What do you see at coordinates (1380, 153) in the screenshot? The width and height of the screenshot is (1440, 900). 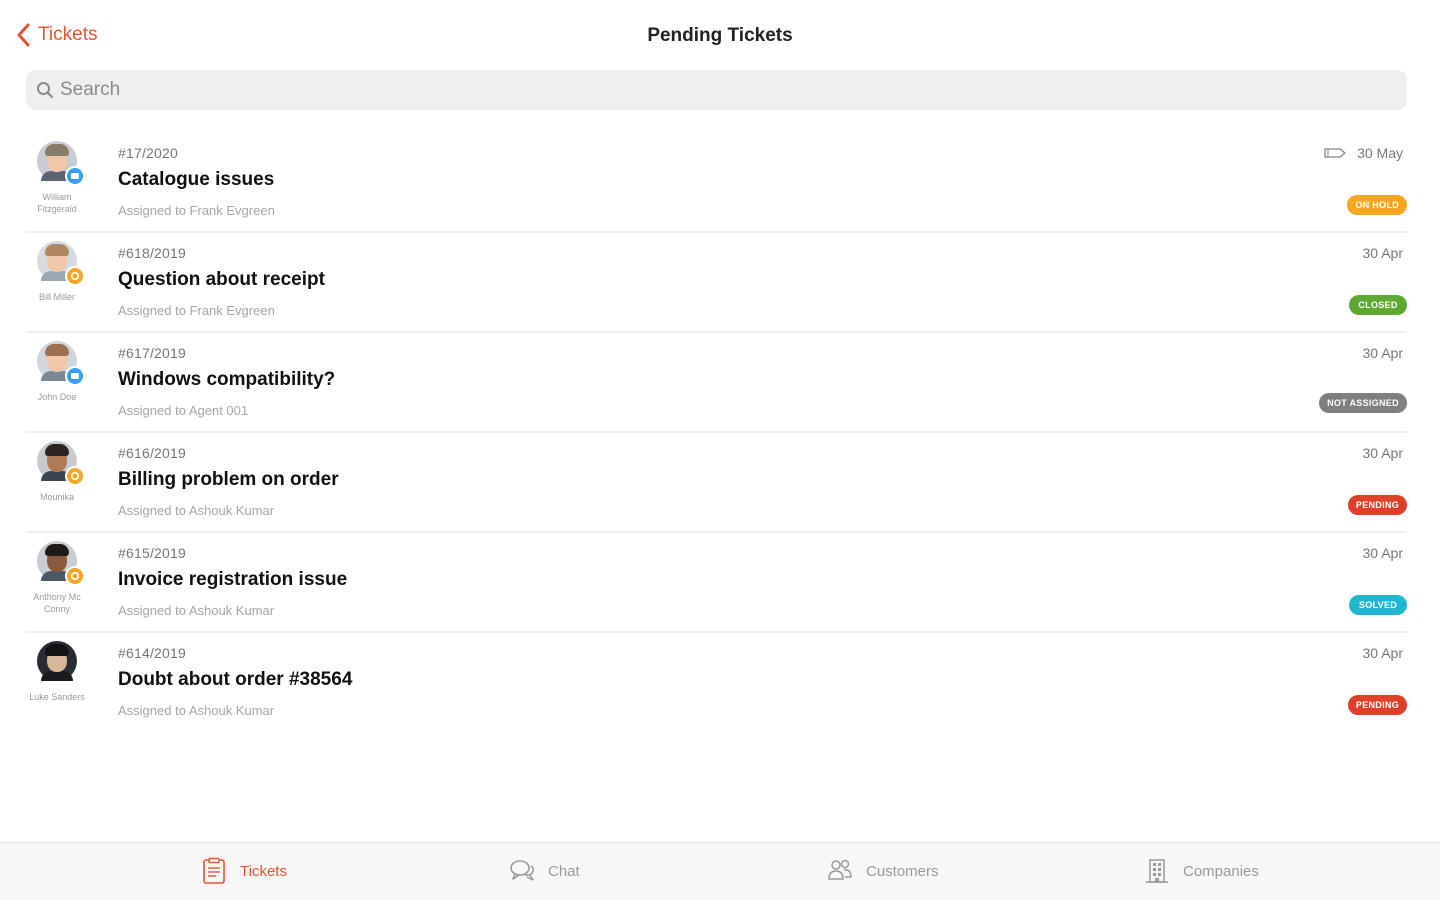 I see `ticket-date: 30 May` at bounding box center [1380, 153].